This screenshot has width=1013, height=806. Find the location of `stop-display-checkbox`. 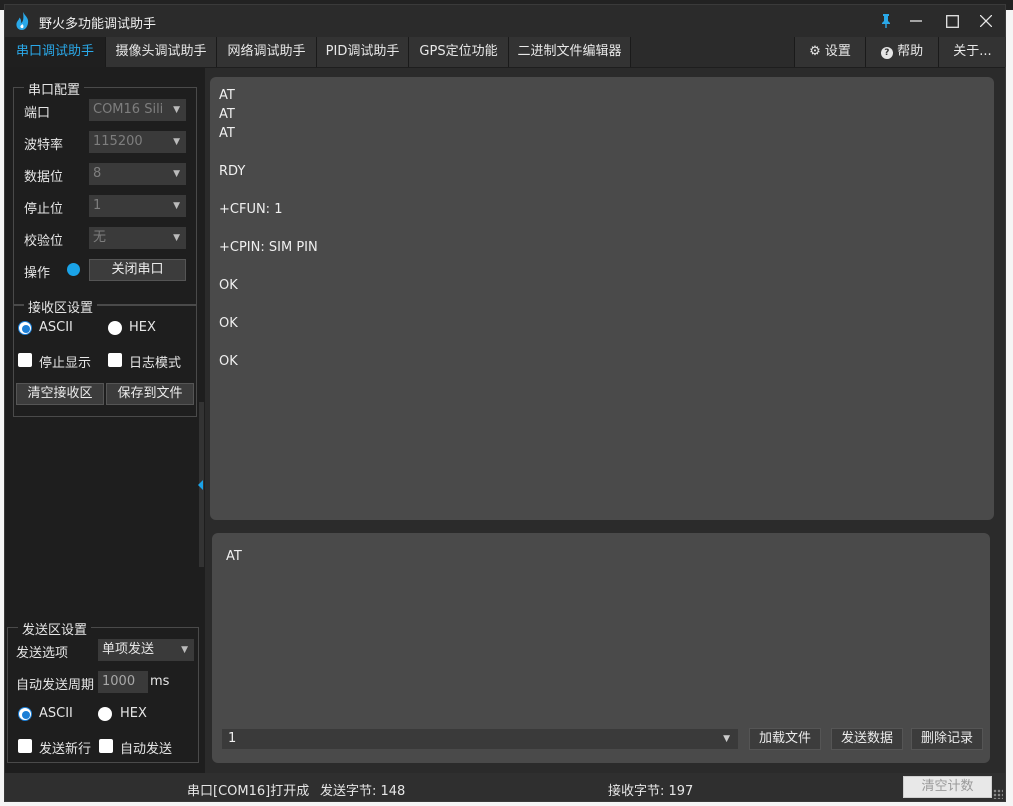

stop-display-checkbox is located at coordinates (25, 360).